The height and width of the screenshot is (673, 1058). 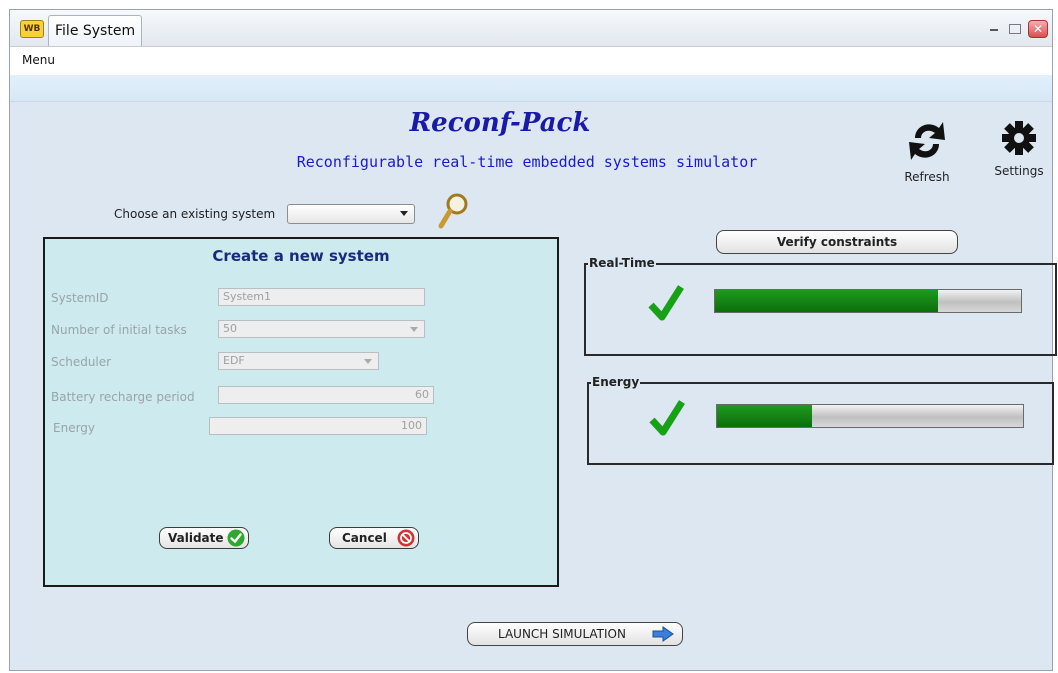 What do you see at coordinates (837, 242) in the screenshot?
I see `verify-constraints-button: Verify constraints` at bounding box center [837, 242].